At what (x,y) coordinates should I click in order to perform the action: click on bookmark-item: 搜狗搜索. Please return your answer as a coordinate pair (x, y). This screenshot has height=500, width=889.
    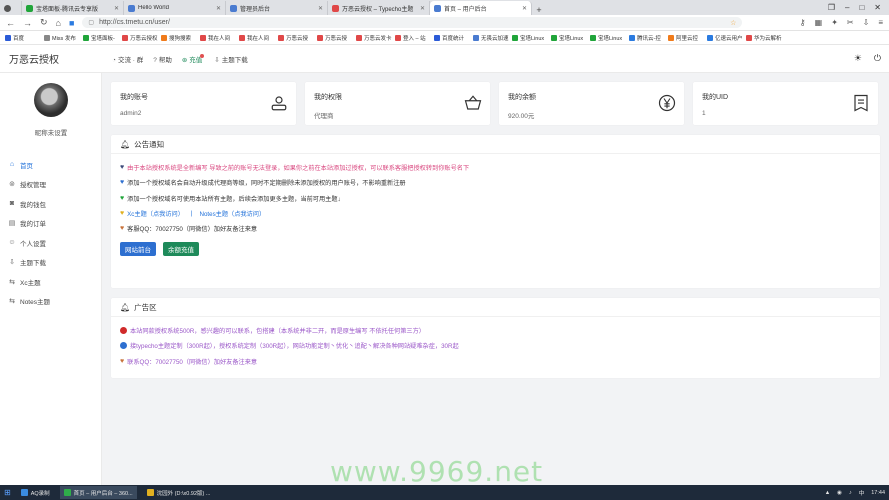
    Looking at the image, I should click on (180, 38).